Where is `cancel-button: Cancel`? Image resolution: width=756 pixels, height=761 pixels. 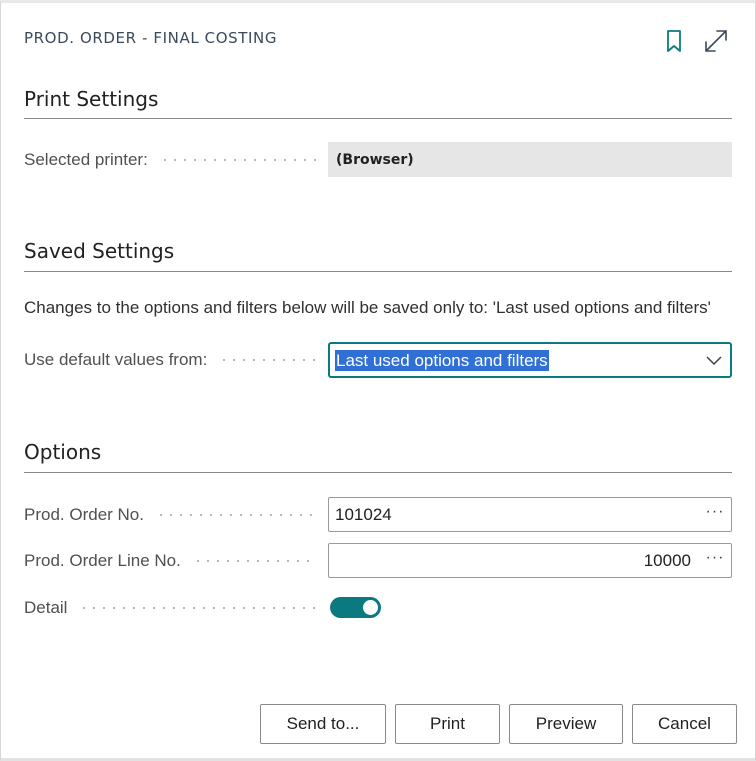
cancel-button: Cancel is located at coordinates (684, 724).